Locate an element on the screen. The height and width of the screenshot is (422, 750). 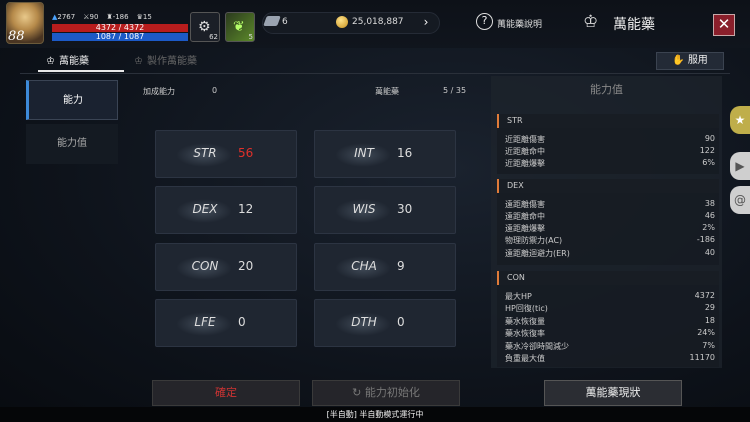
tab-bar is located at coordinates (375, 62).